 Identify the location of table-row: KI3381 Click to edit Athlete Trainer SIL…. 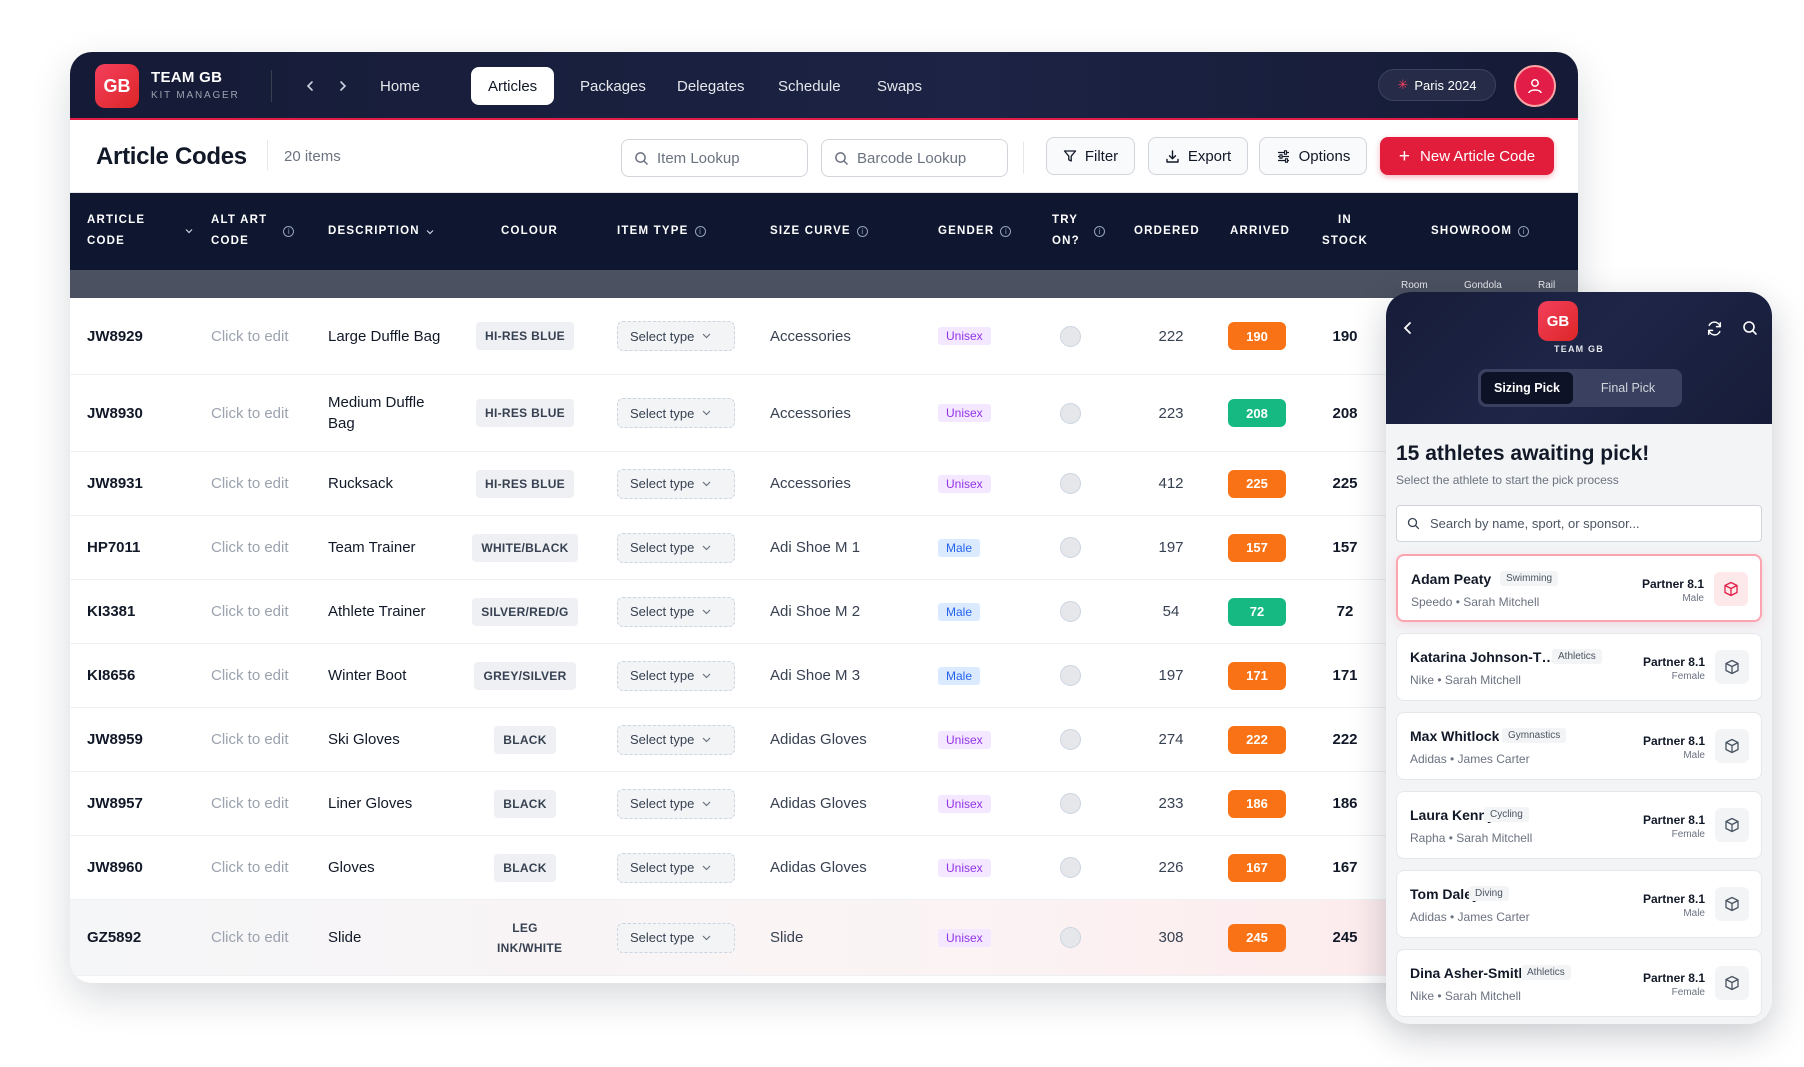
(824, 612).